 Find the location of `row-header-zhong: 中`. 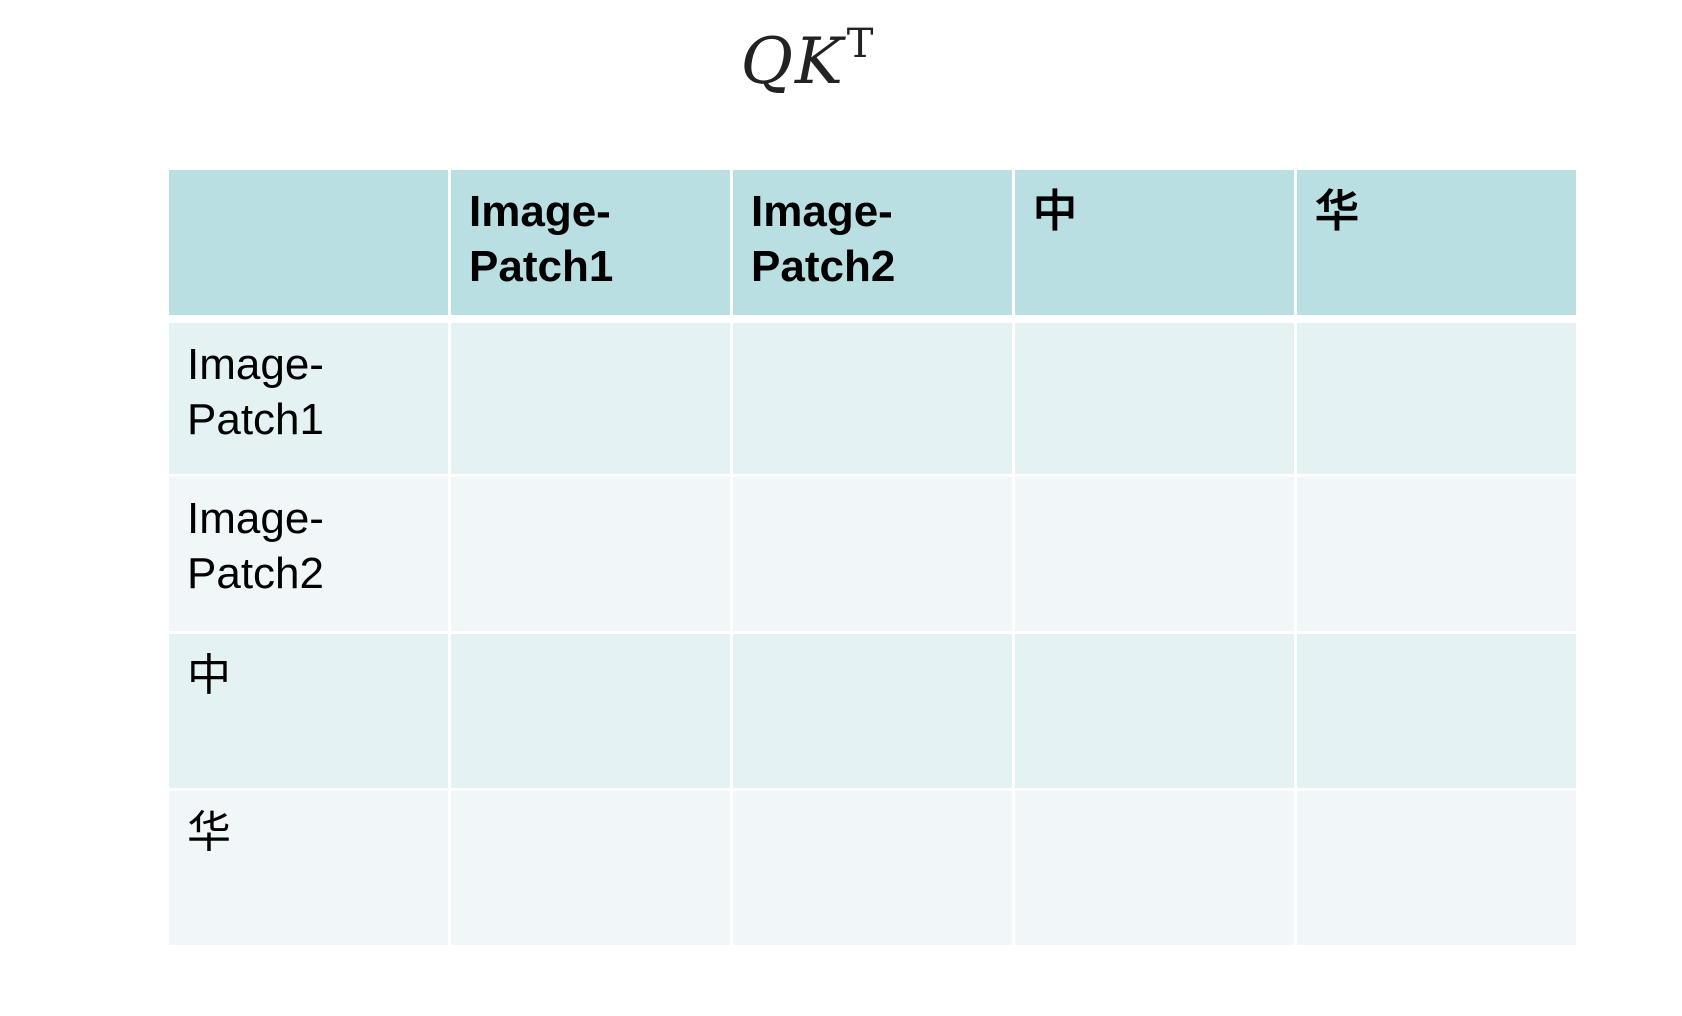

row-header-zhong: 中 is located at coordinates (308, 711).